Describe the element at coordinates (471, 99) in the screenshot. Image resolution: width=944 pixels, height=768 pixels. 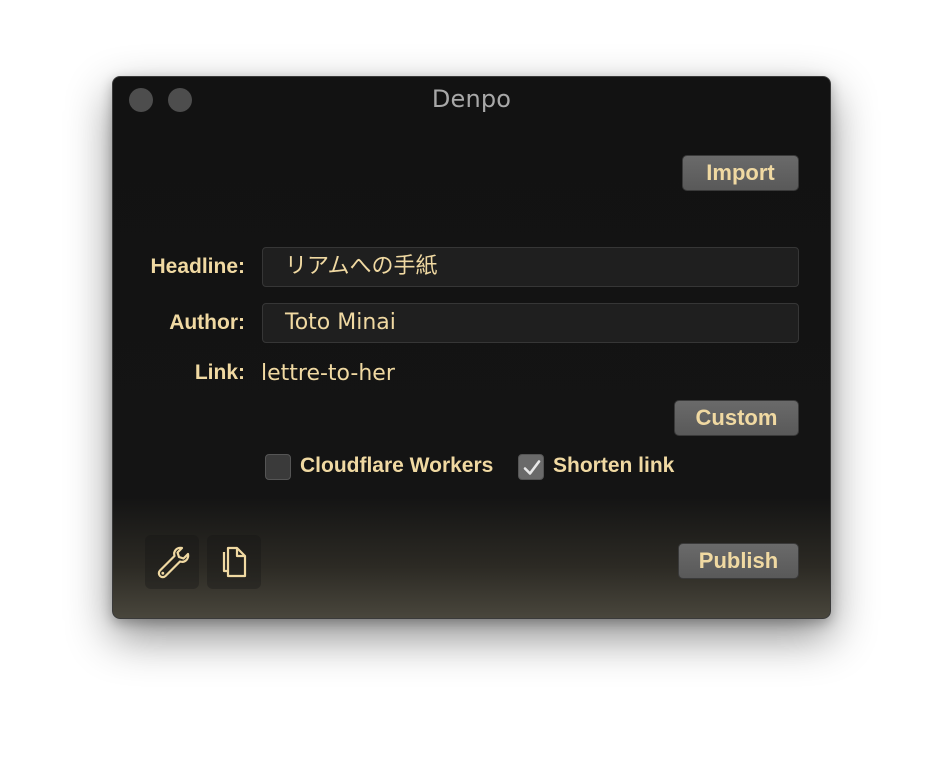
I see `window-title: Denpo` at that location.